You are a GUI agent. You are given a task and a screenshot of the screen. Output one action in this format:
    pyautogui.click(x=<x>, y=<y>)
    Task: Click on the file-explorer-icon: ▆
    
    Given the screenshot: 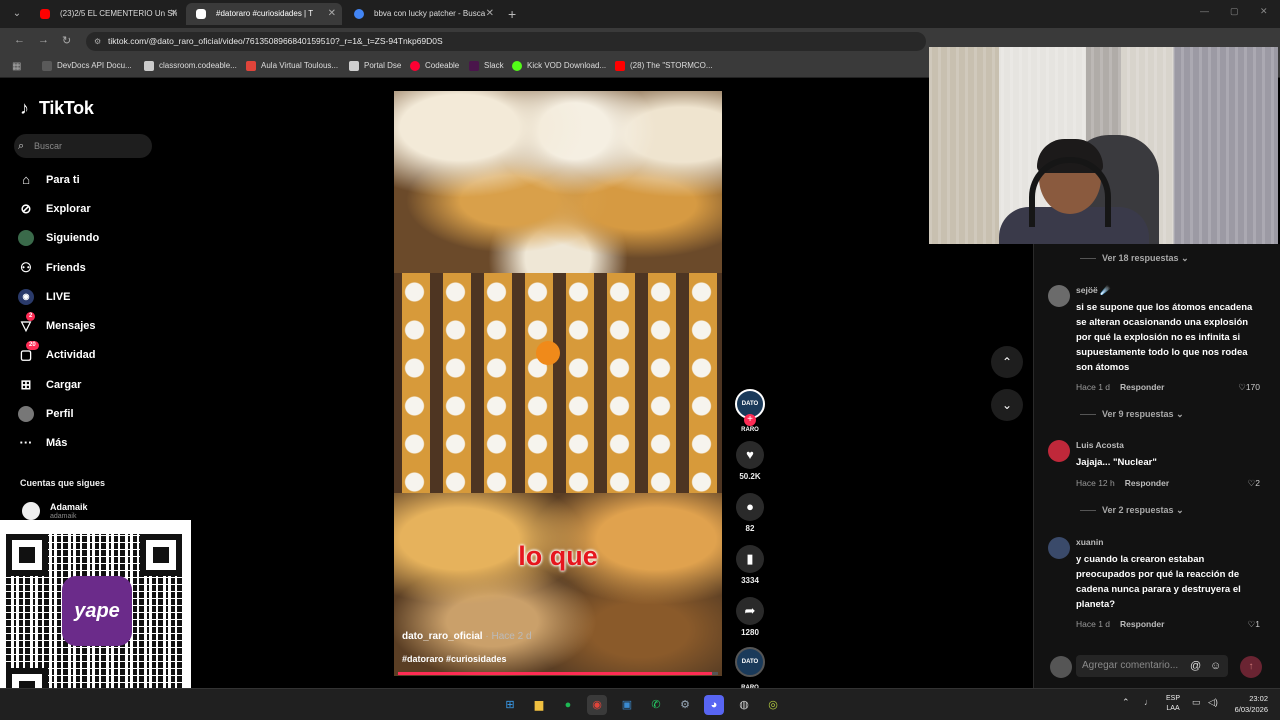 What is the action you would take?
    pyautogui.click(x=539, y=705)
    